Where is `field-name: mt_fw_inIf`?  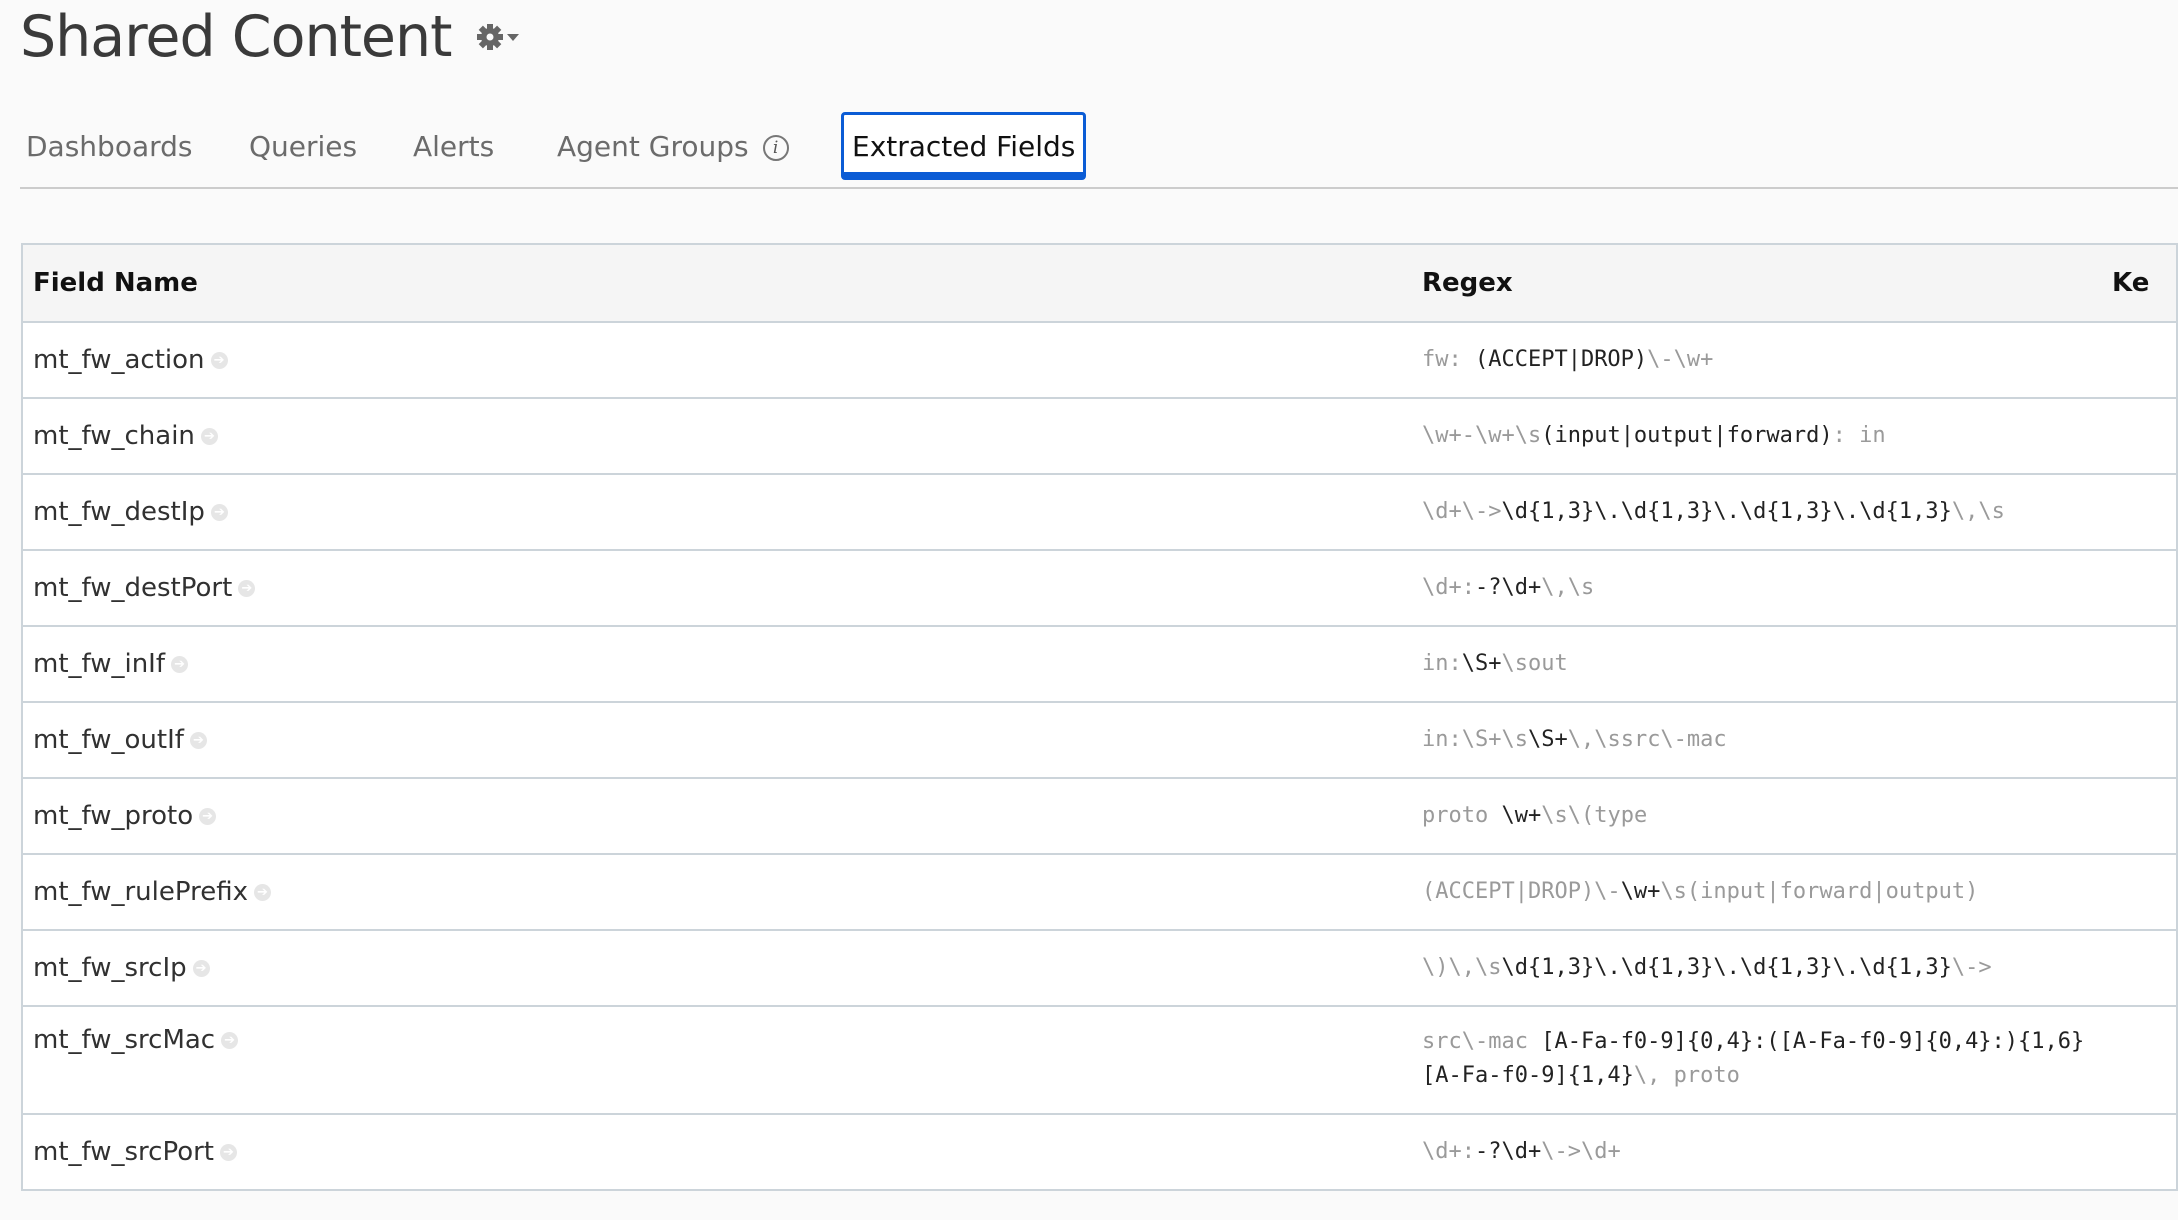 field-name: mt_fw_inIf is located at coordinates (99, 664).